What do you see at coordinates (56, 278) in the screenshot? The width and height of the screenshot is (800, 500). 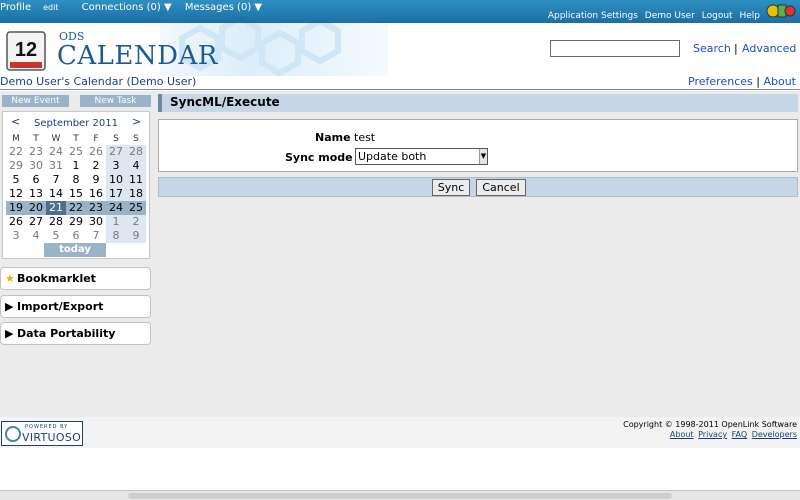 I see `bookmarklet-label: Bookmarklet` at bounding box center [56, 278].